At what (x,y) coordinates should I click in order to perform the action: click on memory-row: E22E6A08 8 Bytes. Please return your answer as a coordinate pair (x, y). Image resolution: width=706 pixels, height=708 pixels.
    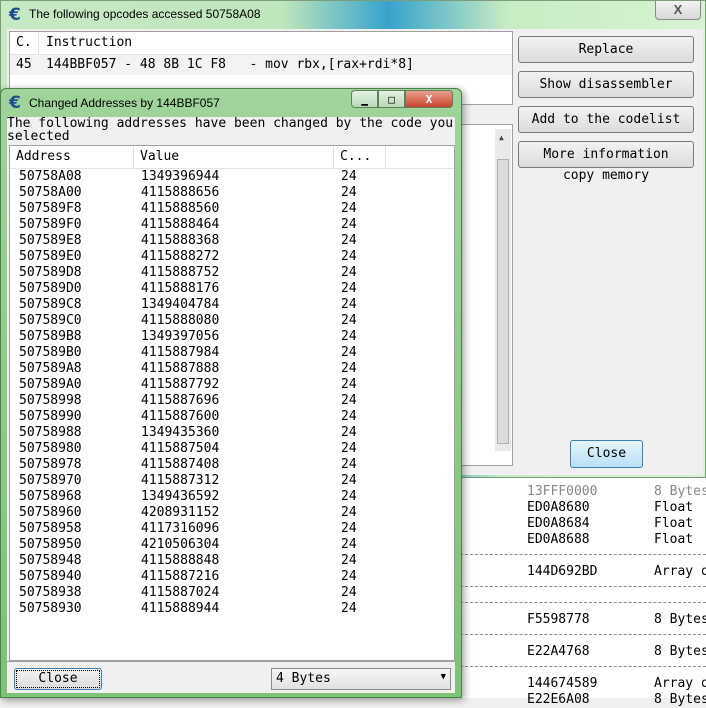
    Looking at the image, I should click on (583, 700).